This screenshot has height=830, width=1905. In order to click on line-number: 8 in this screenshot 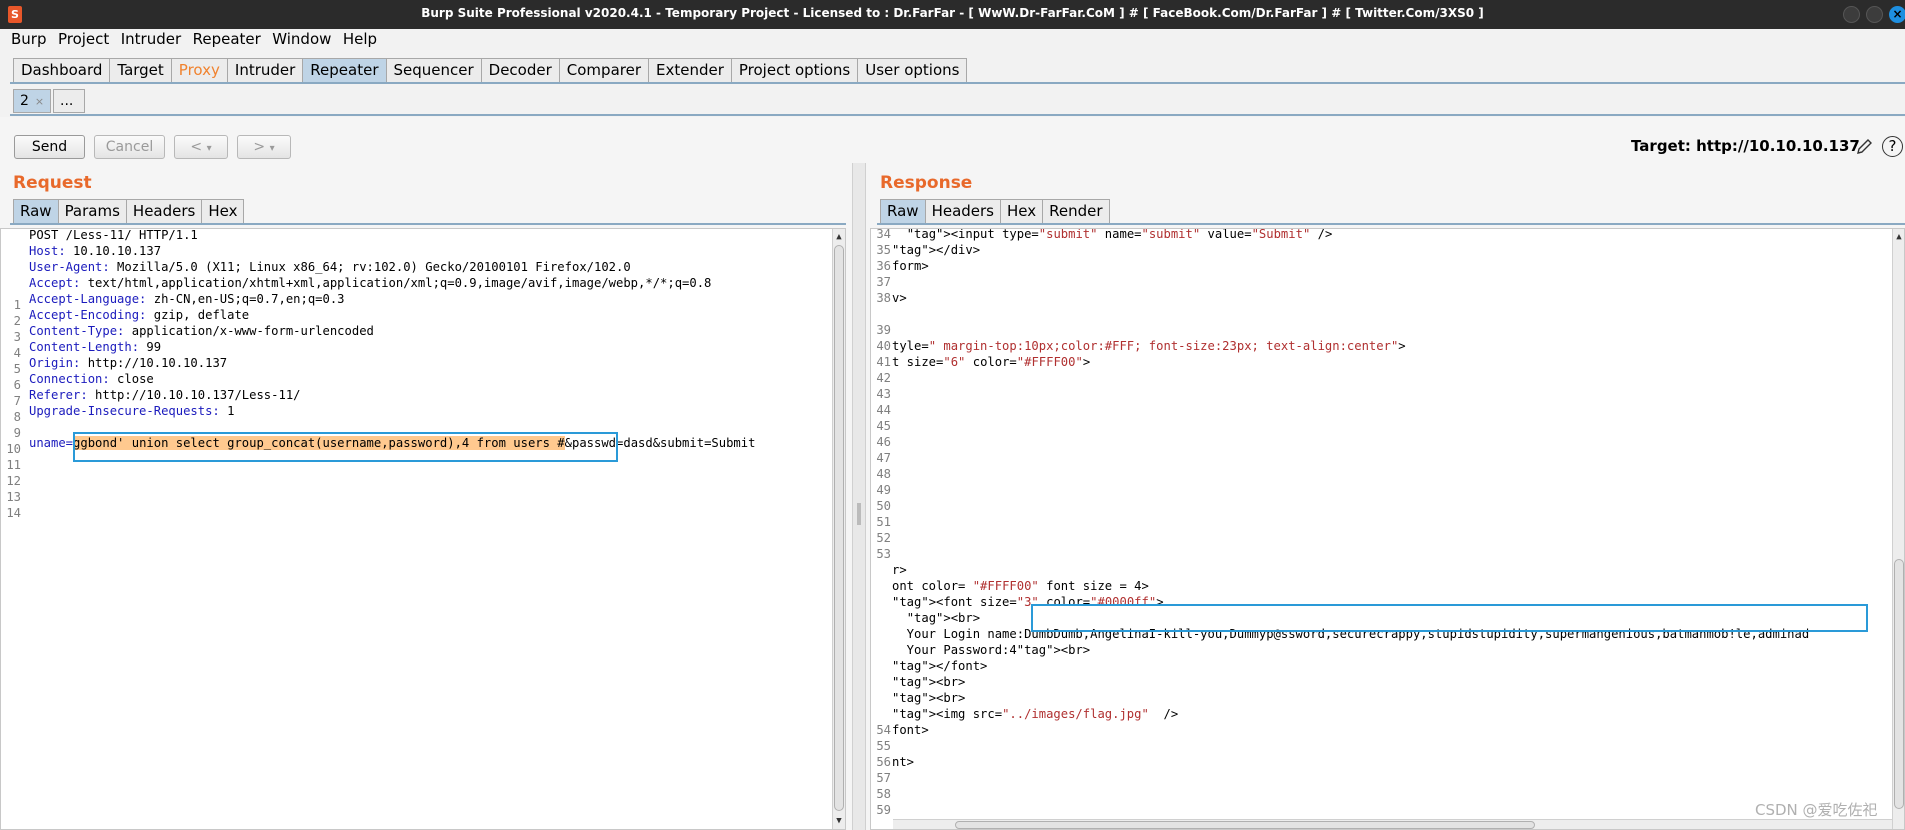, I will do `click(17, 417)`.